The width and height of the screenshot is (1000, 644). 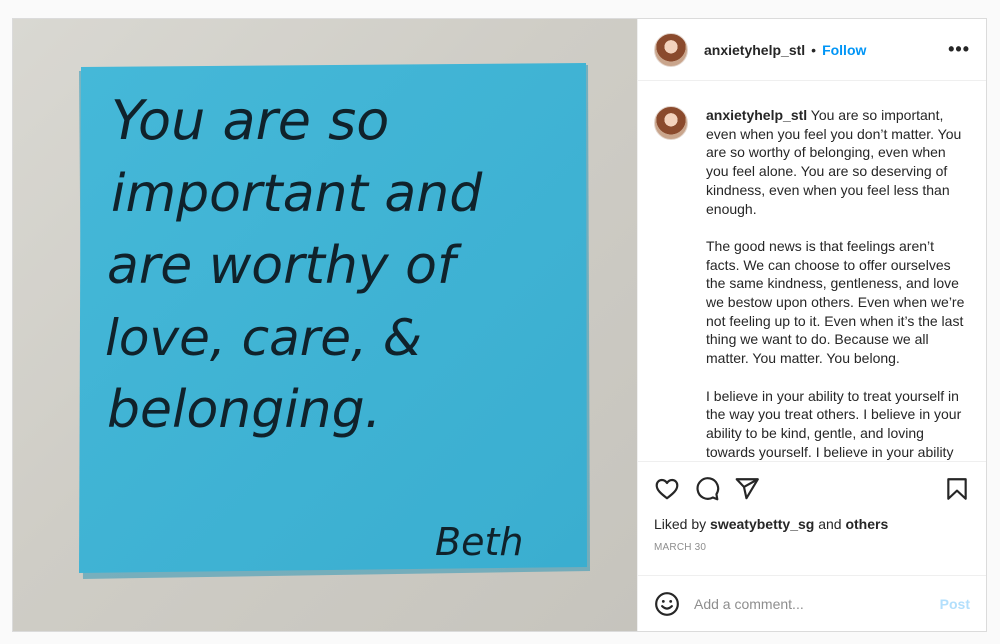 I want to click on note-line-1: You are so, so click(x=250, y=120).